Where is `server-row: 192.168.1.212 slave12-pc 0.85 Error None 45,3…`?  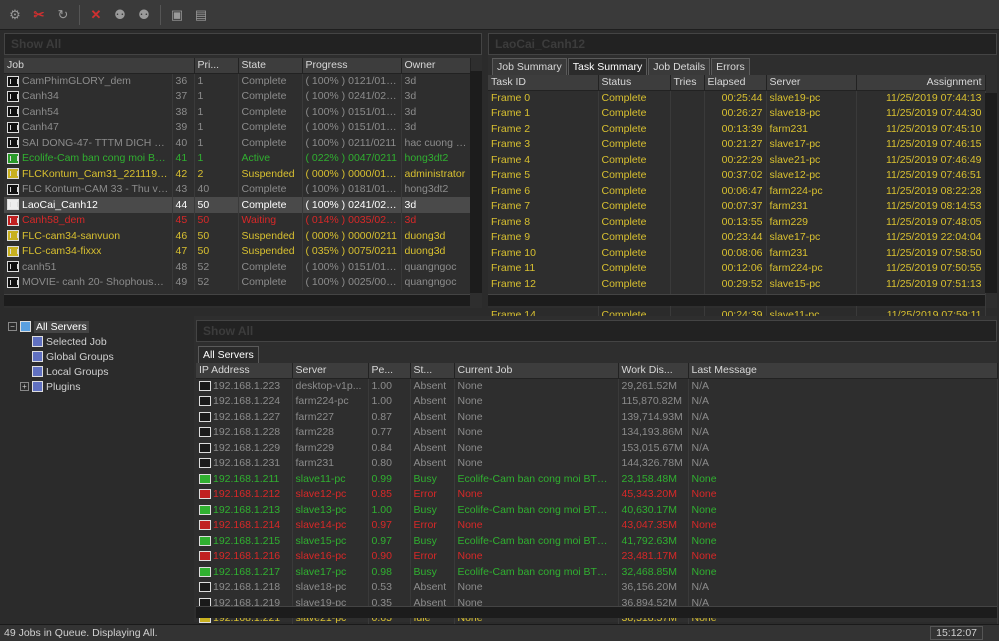
server-row: 192.168.1.212 slave12-pc 0.85 Error None 45,3… is located at coordinates (597, 494).